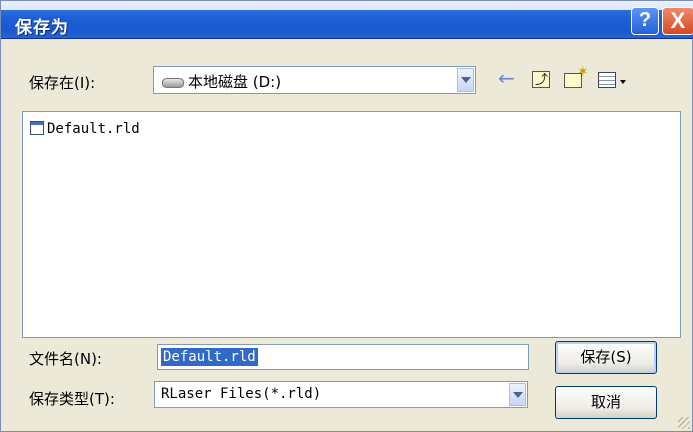  What do you see at coordinates (541, 79) in the screenshot?
I see `up-folder-icon: ⤴` at bounding box center [541, 79].